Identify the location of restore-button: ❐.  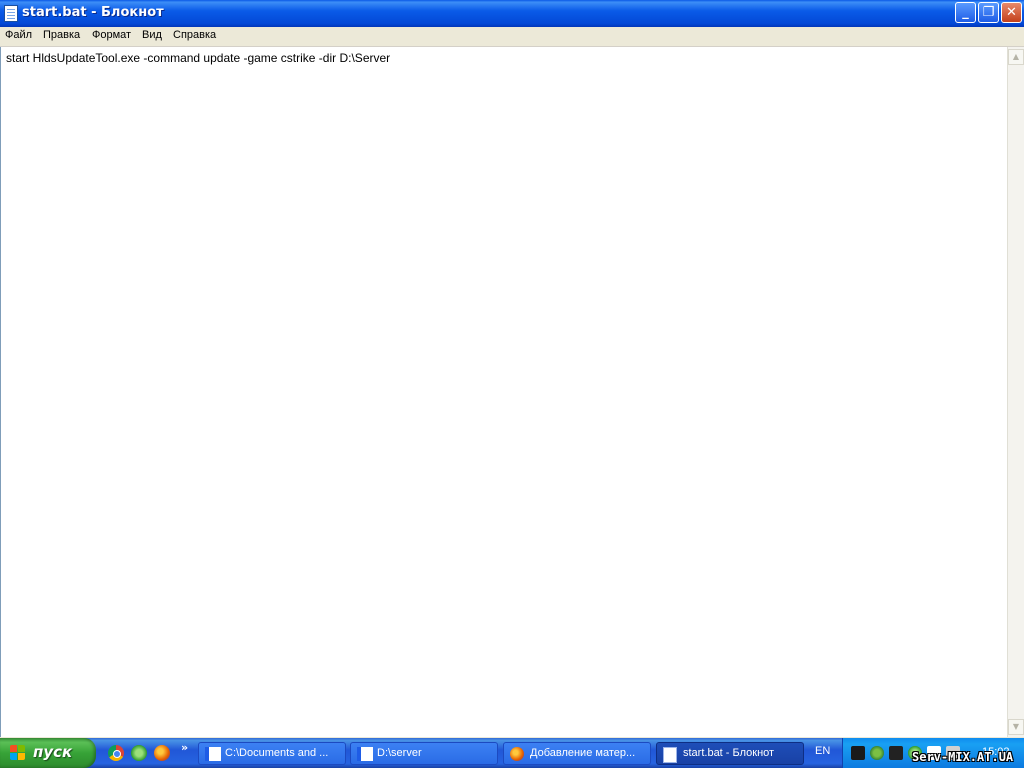
(988, 12).